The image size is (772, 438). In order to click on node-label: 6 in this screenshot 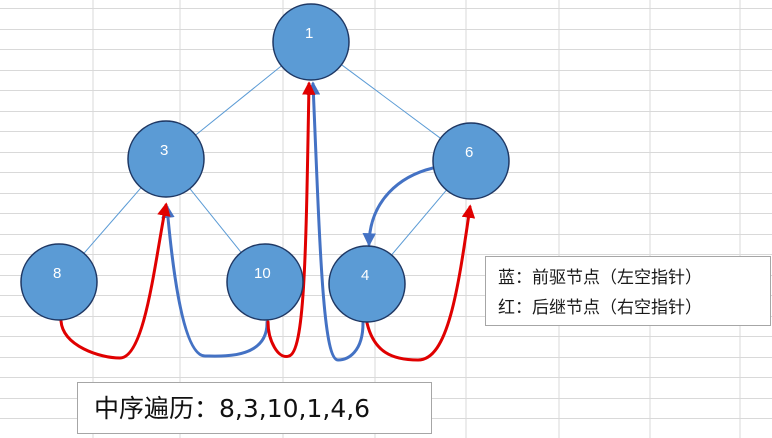, I will do `click(469, 152)`.